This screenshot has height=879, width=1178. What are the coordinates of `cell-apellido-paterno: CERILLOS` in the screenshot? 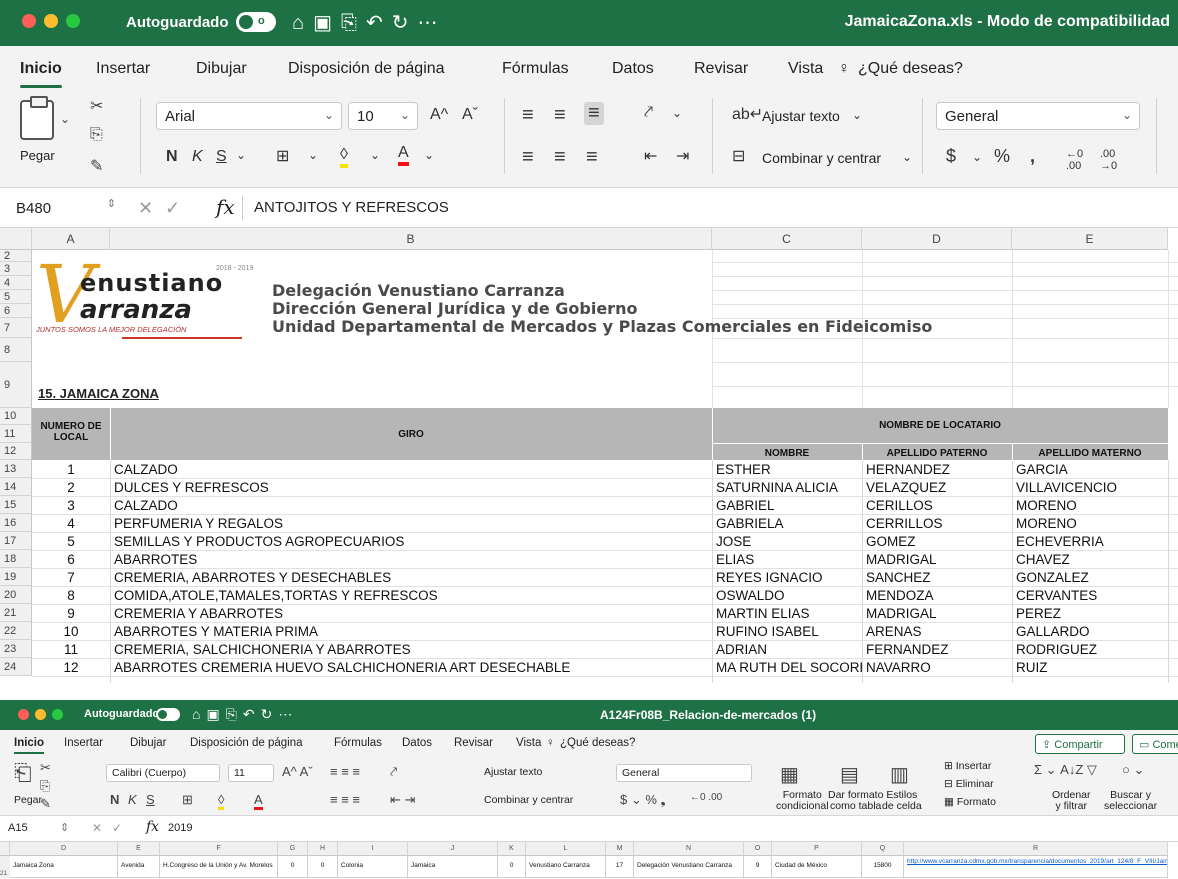 It's located at (939, 505).